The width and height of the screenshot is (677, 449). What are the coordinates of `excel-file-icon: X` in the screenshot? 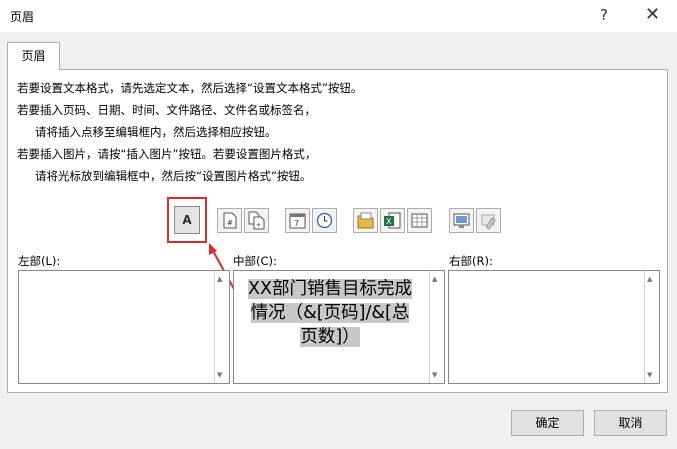 It's located at (392, 220).